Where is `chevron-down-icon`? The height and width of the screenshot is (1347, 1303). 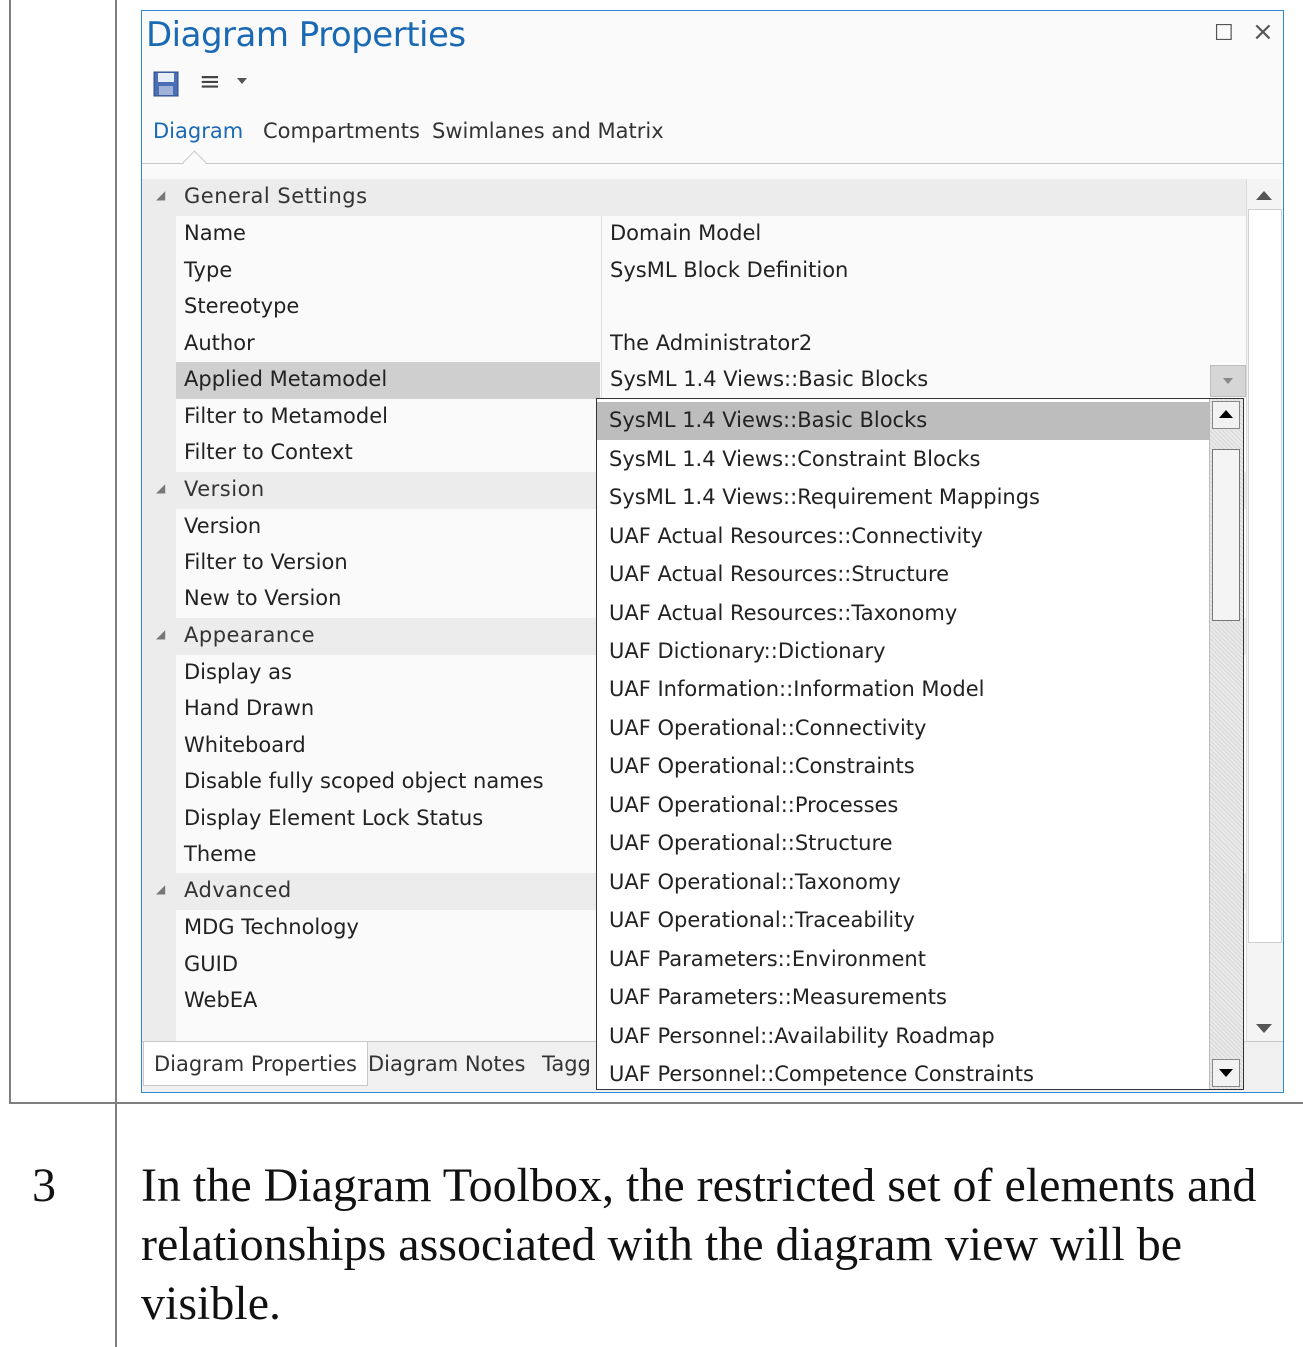
chevron-down-icon is located at coordinates (242, 81).